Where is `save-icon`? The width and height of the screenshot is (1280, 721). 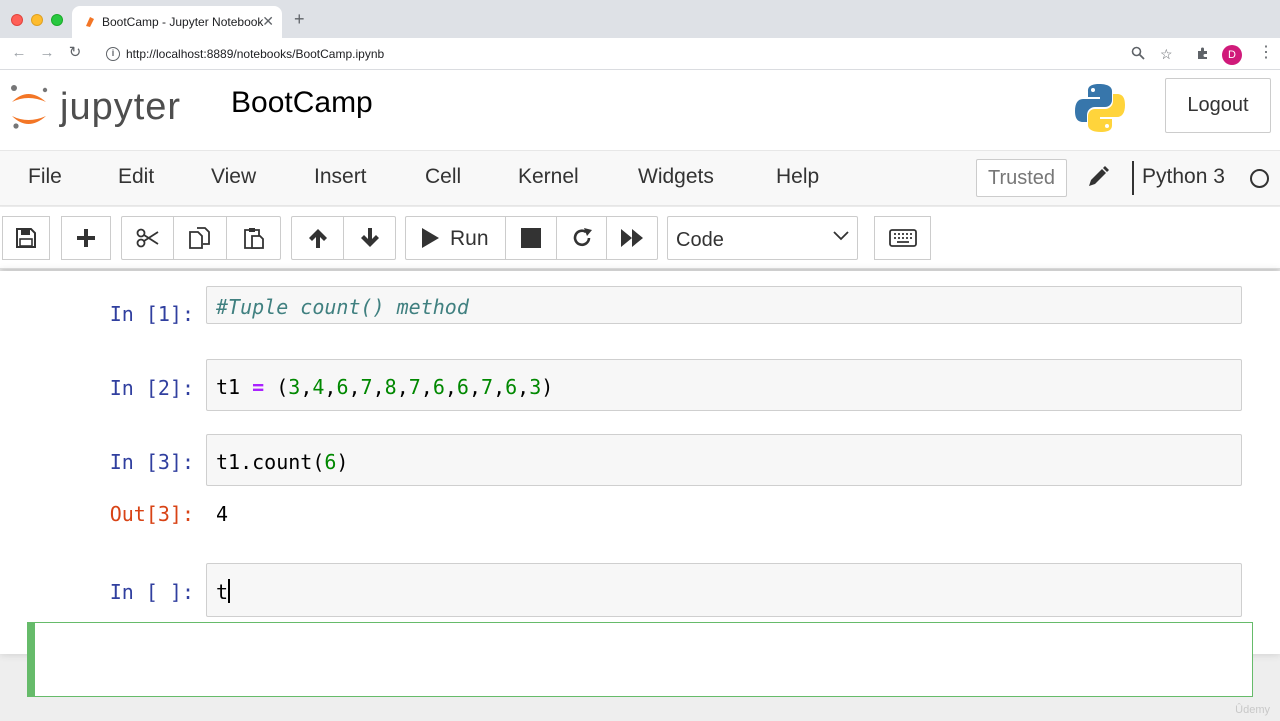 save-icon is located at coordinates (26, 238).